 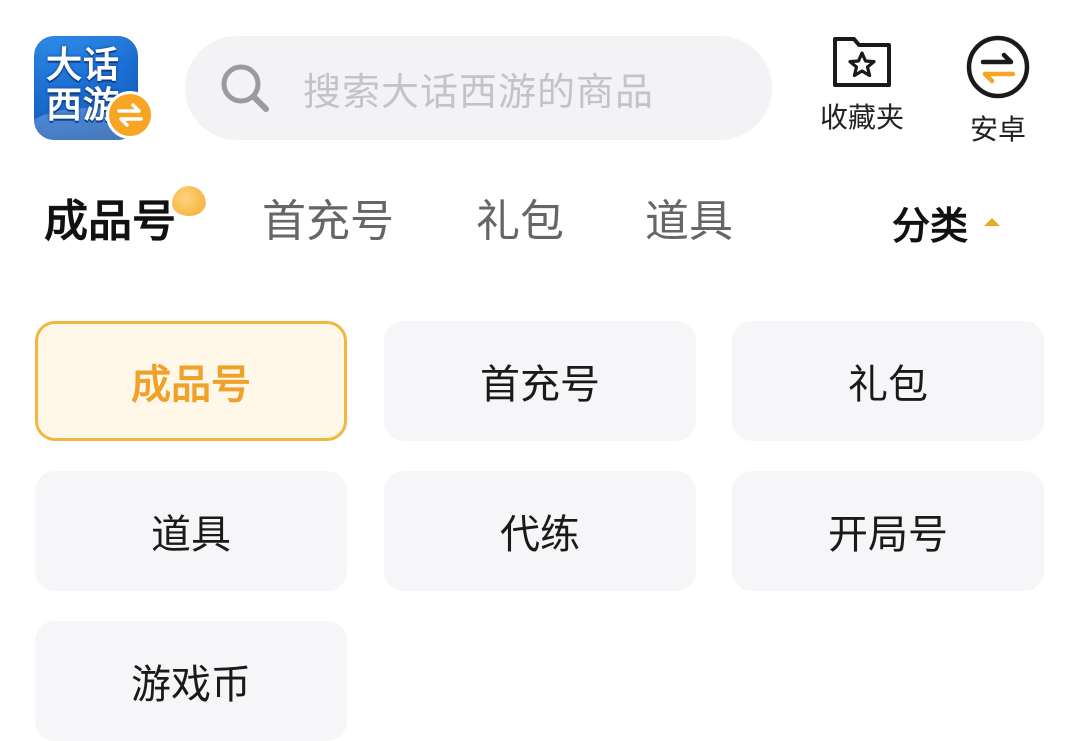 I want to click on category-chip-finished-account: 成品号, so click(x=191, y=381).